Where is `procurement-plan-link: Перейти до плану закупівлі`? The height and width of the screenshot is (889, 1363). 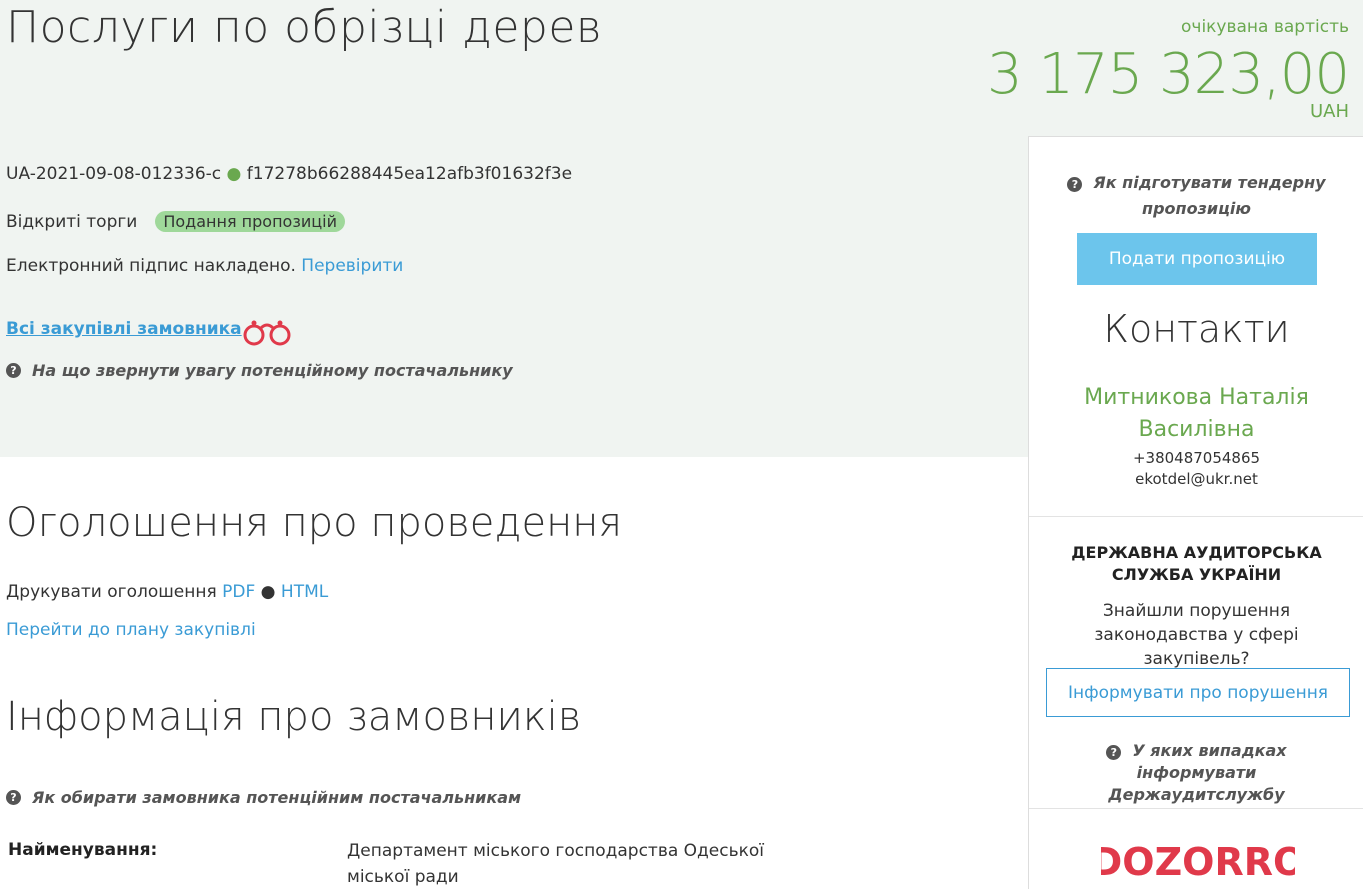
procurement-plan-link: Перейти до плану закупівлі is located at coordinates (131, 630).